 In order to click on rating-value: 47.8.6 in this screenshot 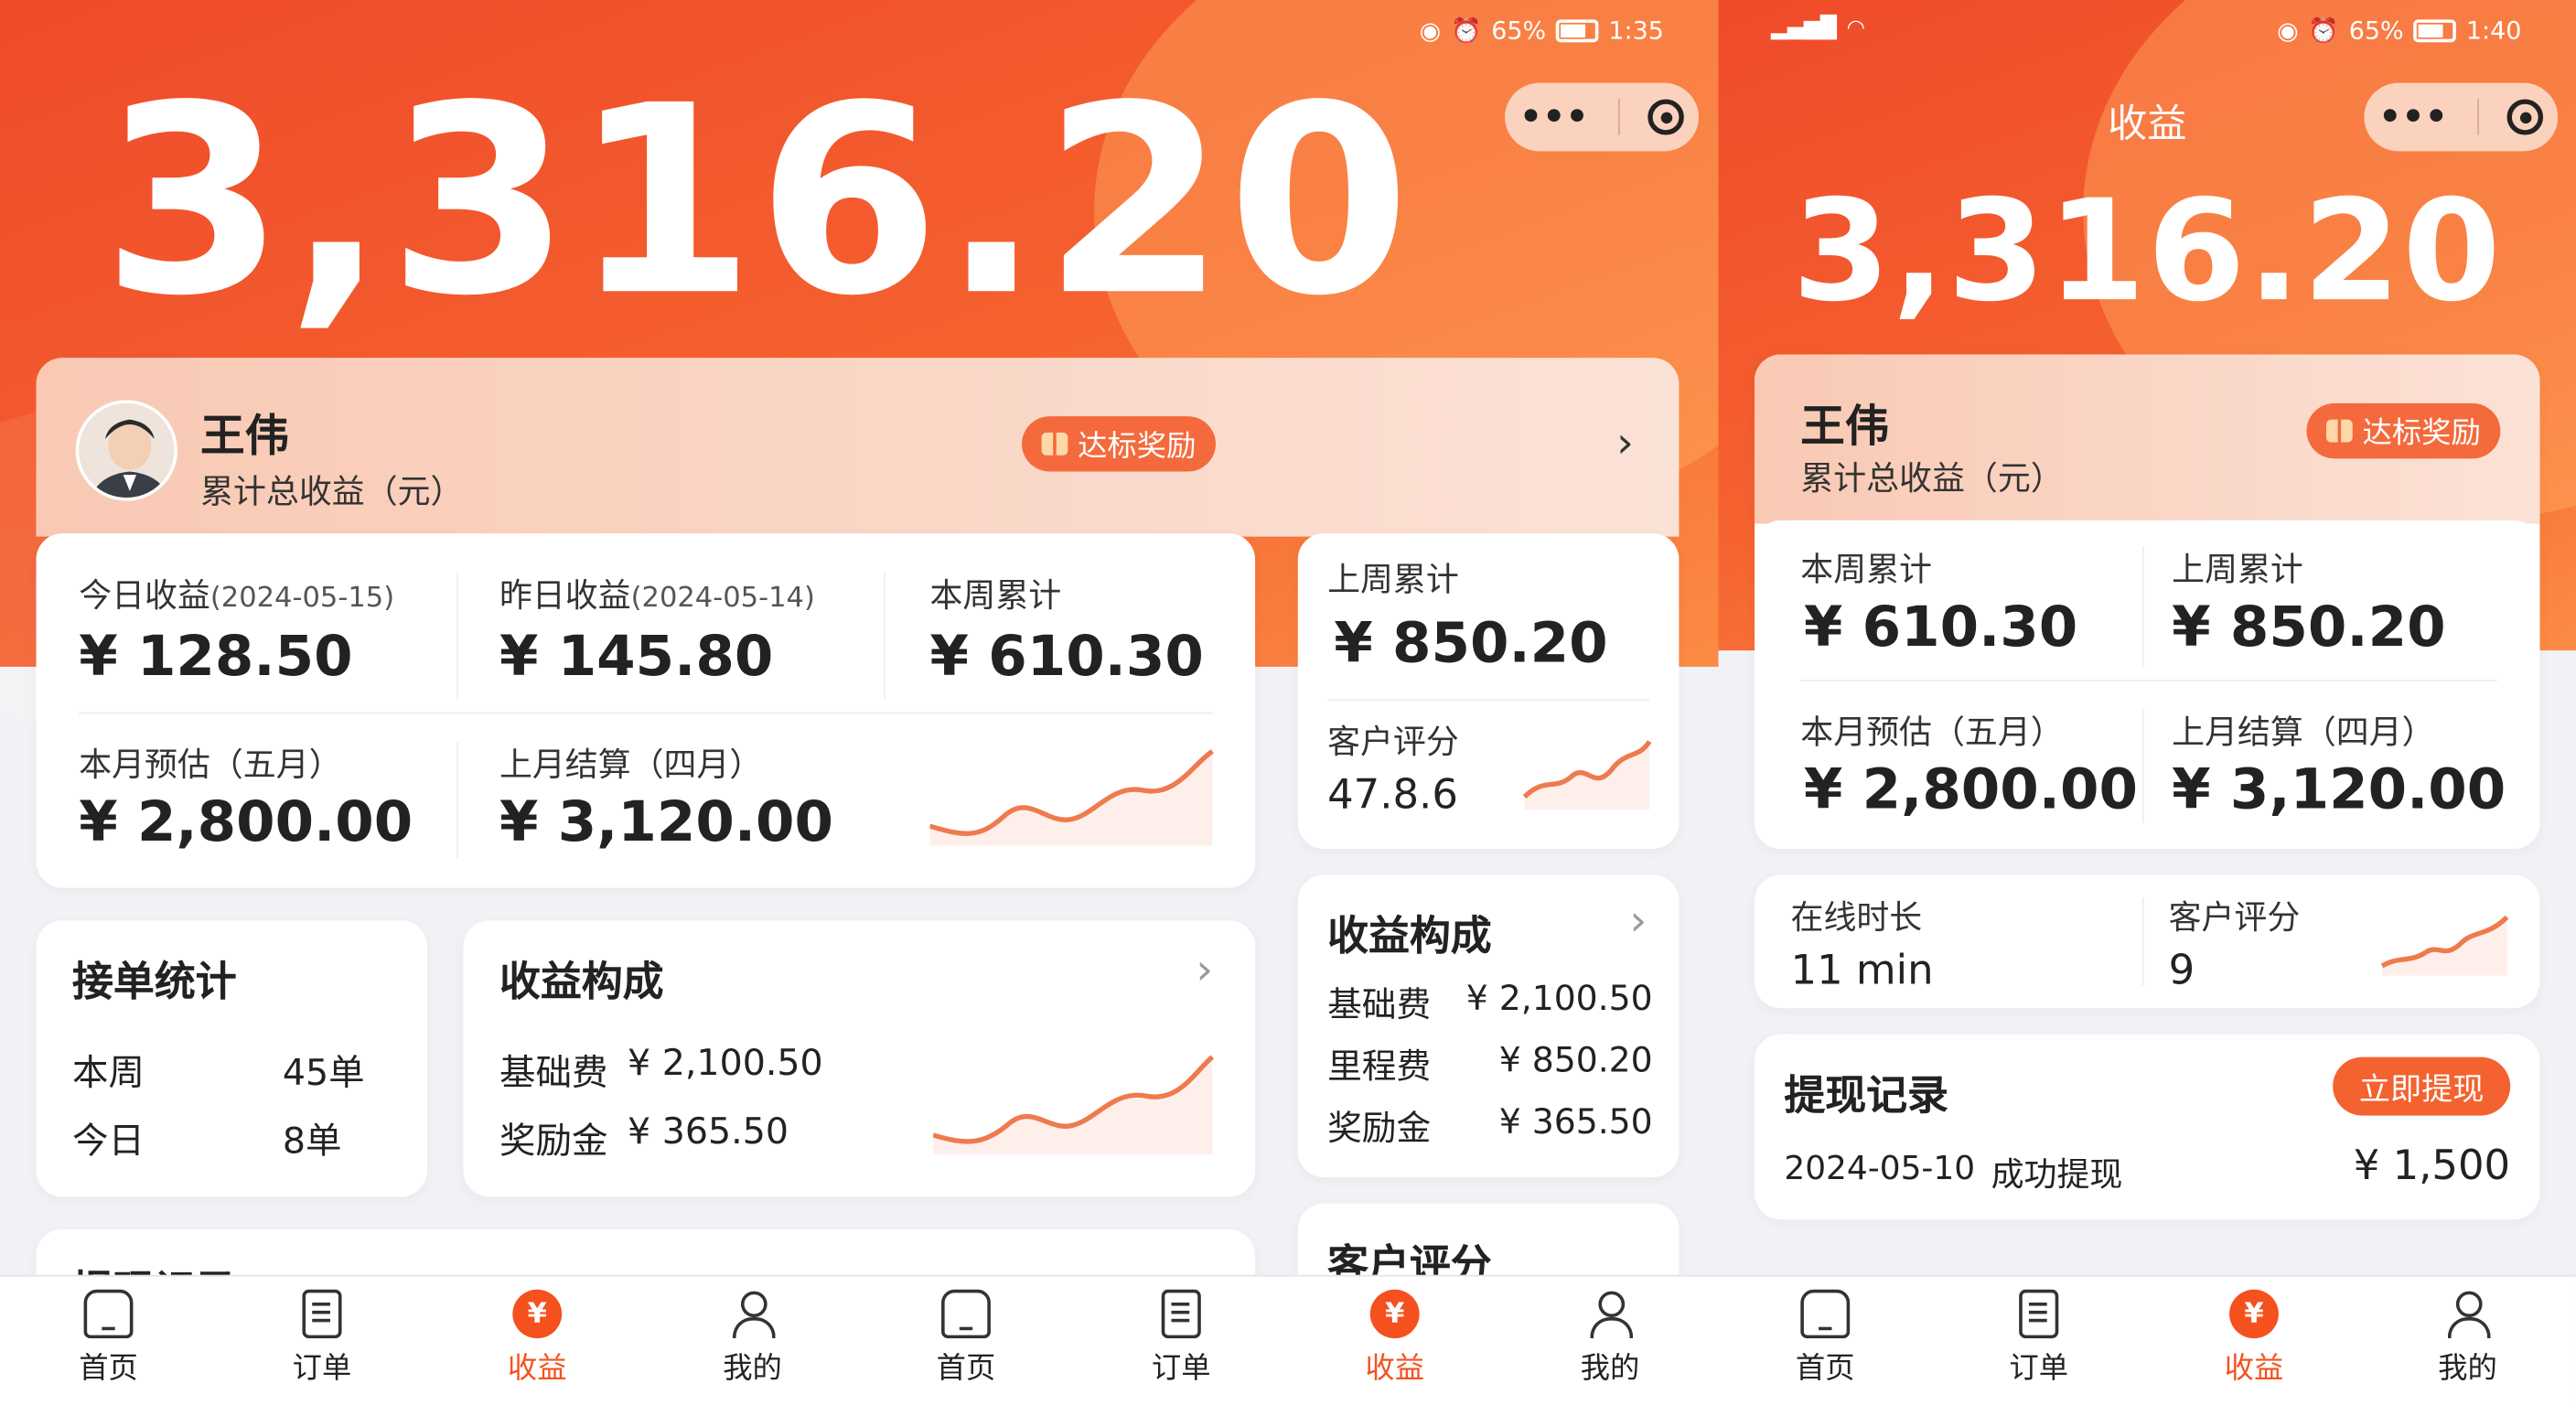, I will do `click(1392, 794)`.